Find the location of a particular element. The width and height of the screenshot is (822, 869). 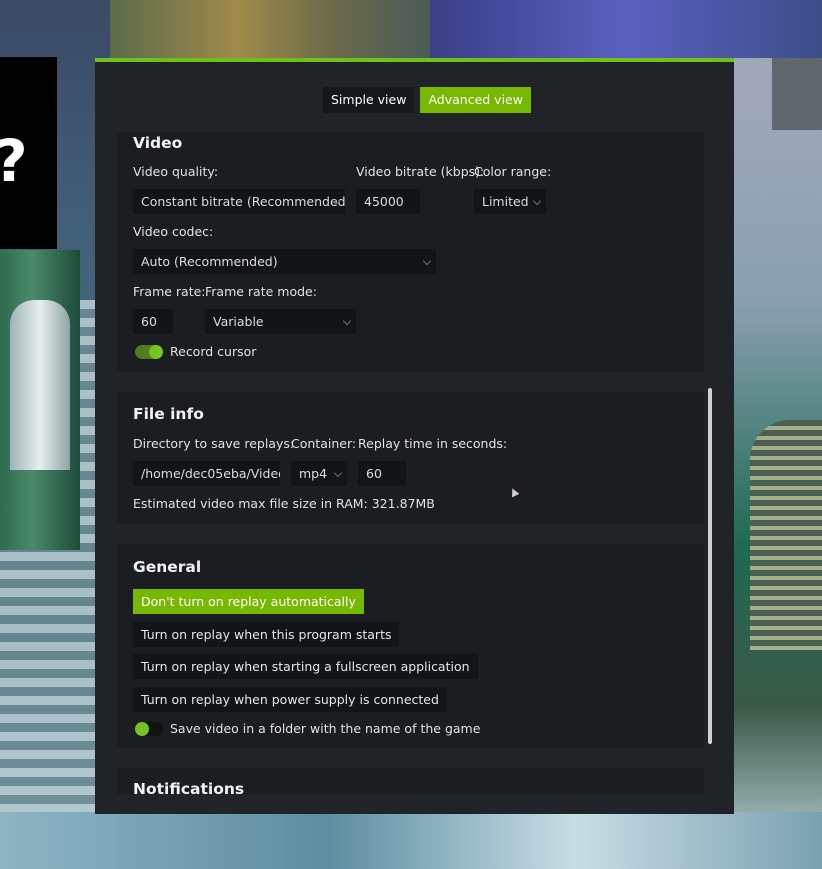

color-range-dropdown: Limited is located at coordinates (510, 201).